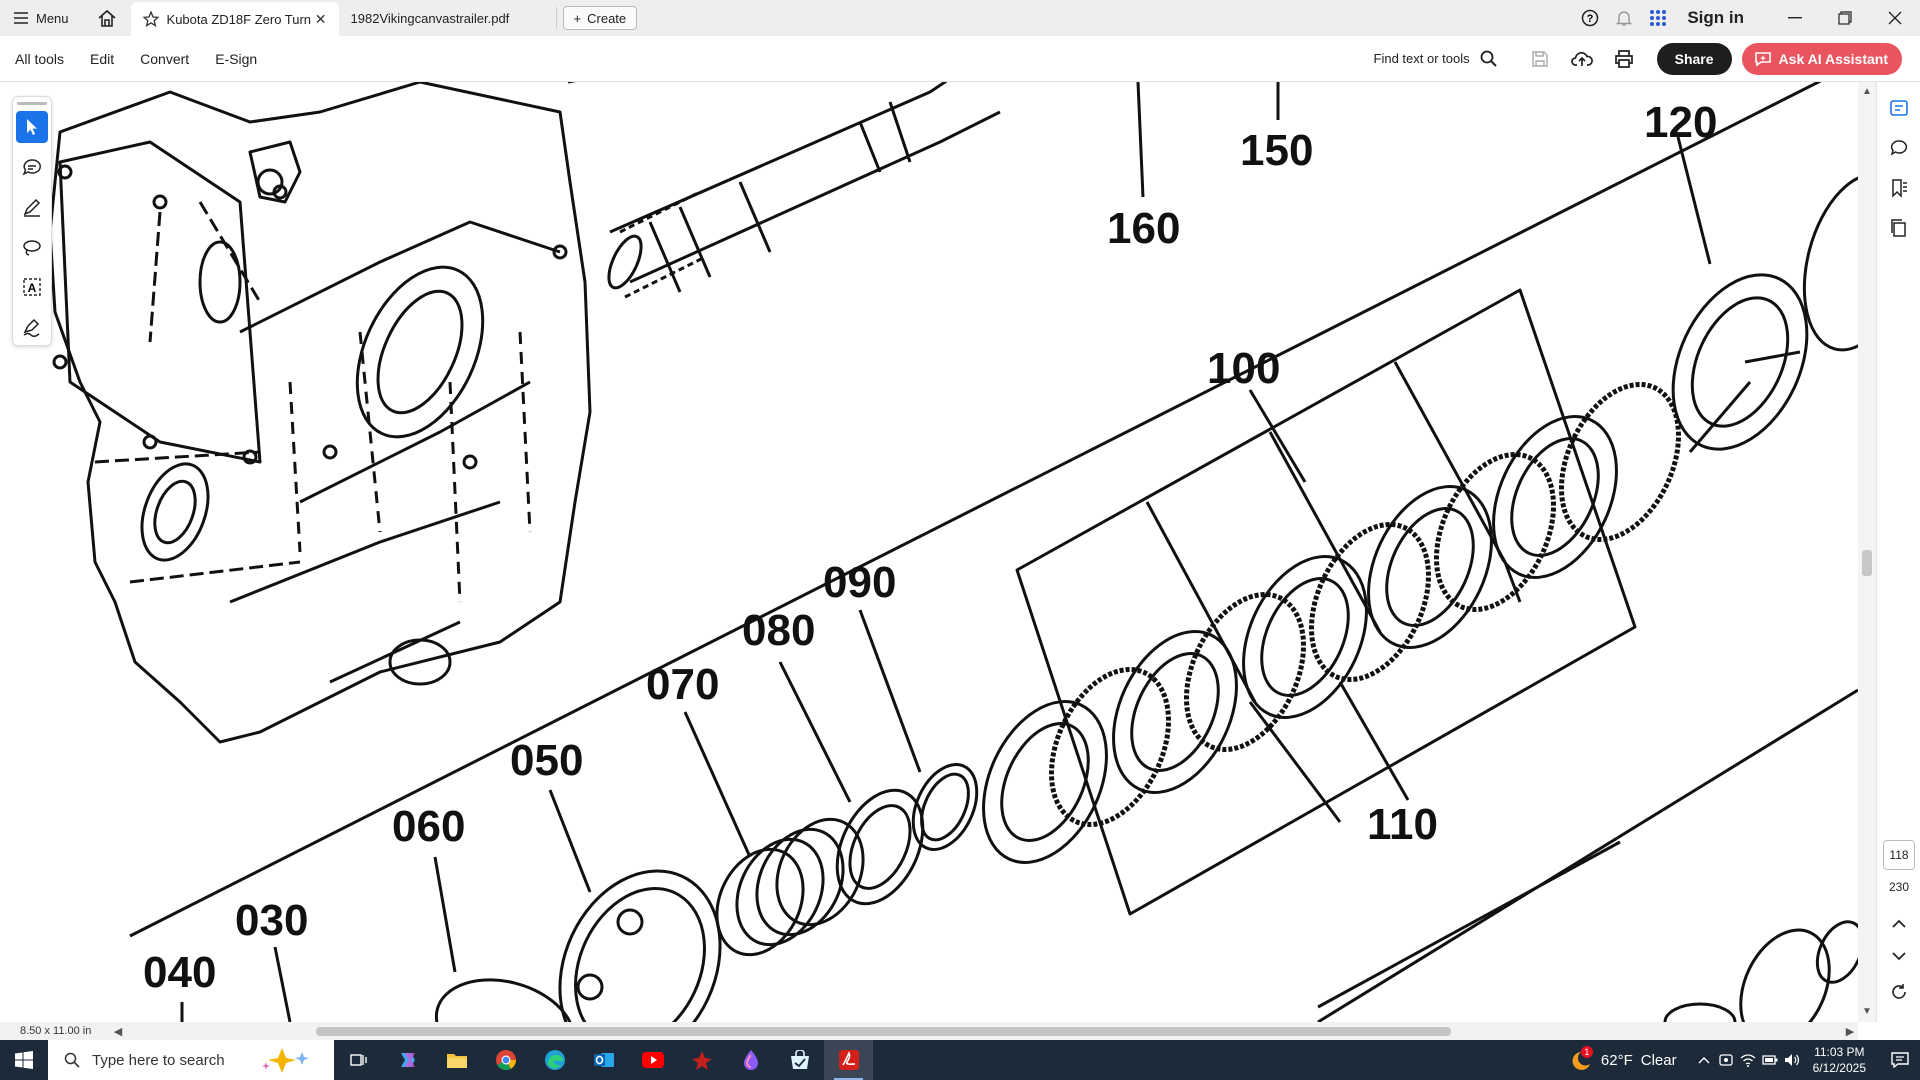  I want to click on windows-start-icon, so click(24, 1060).